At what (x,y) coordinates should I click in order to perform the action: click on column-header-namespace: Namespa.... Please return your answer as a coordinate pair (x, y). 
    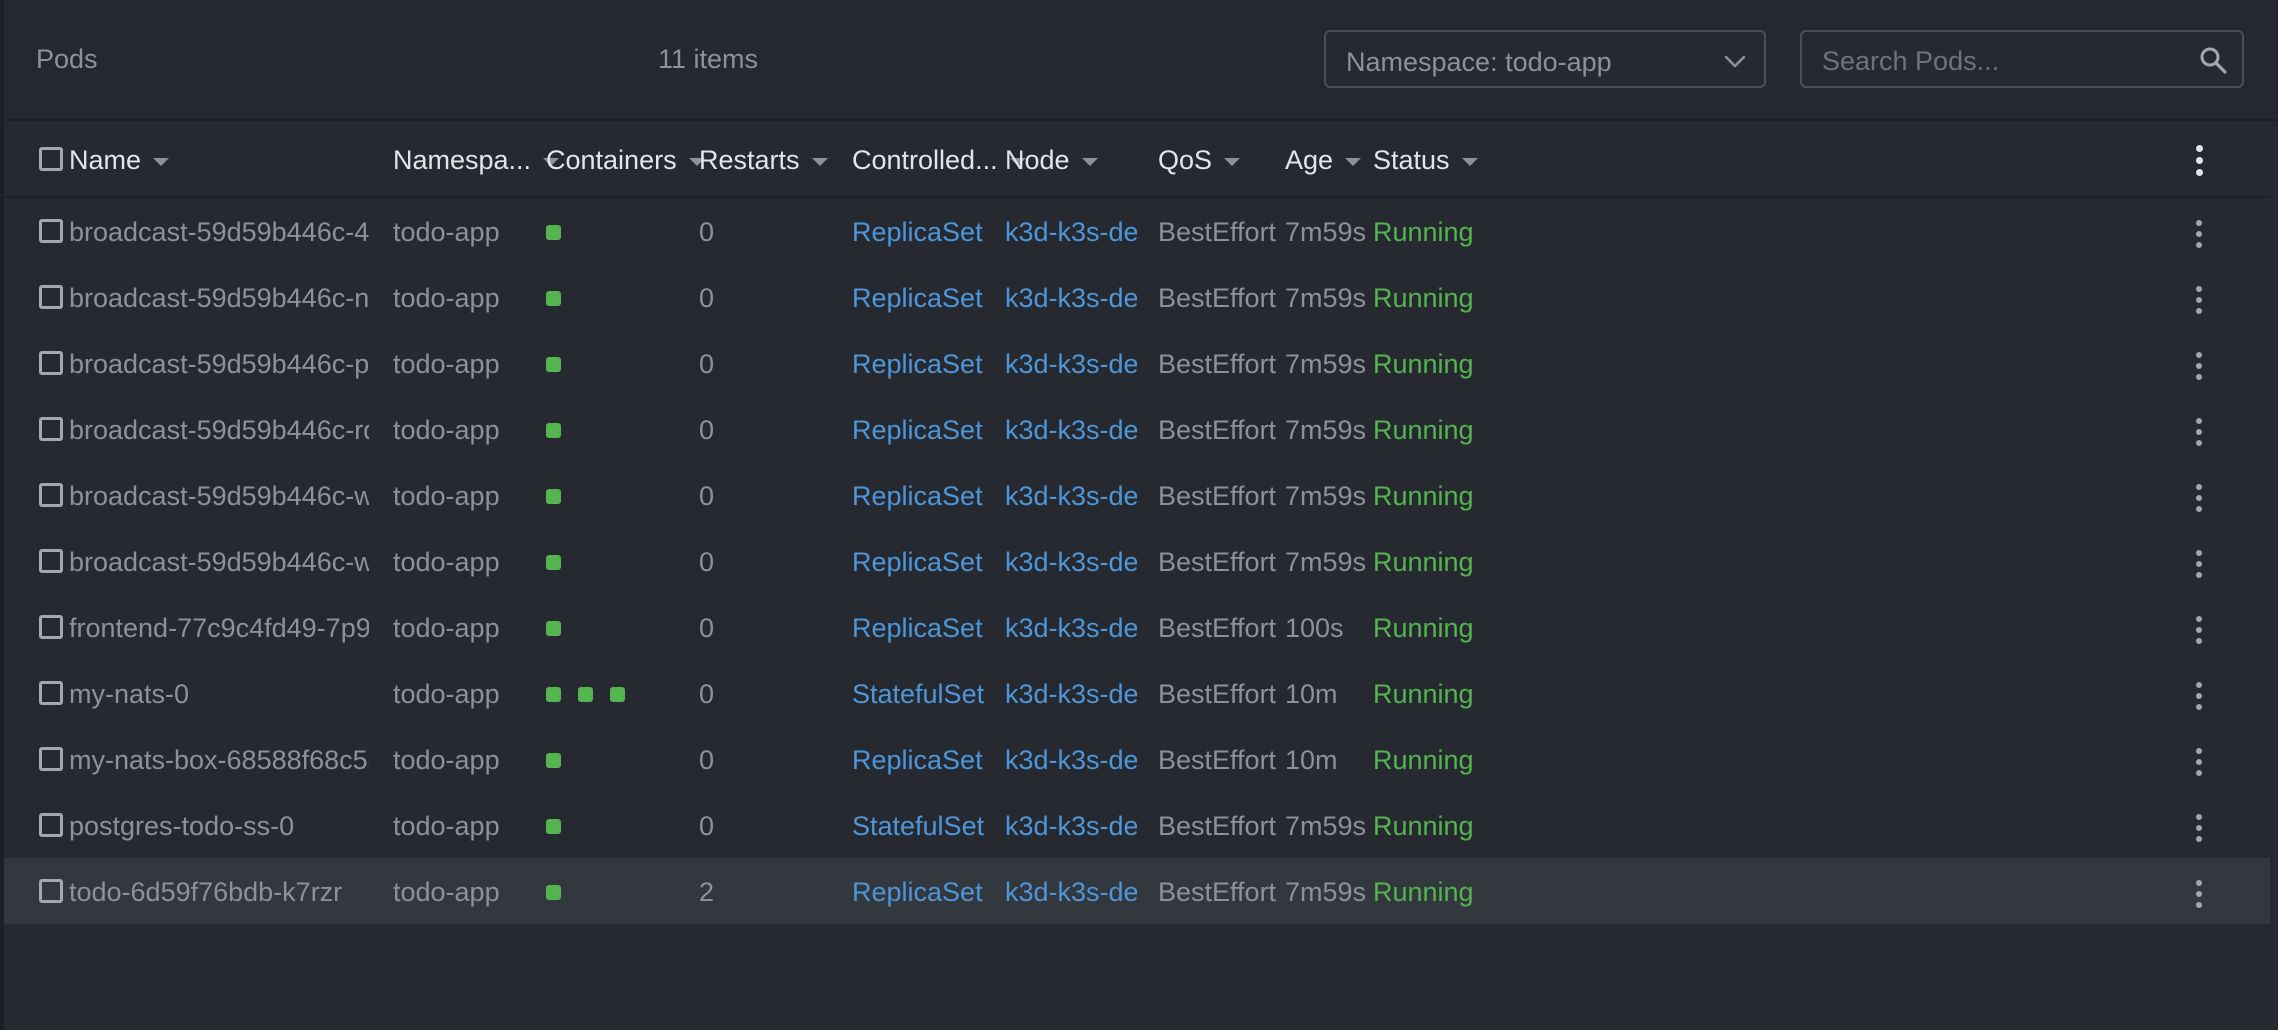
    Looking at the image, I should click on (476, 160).